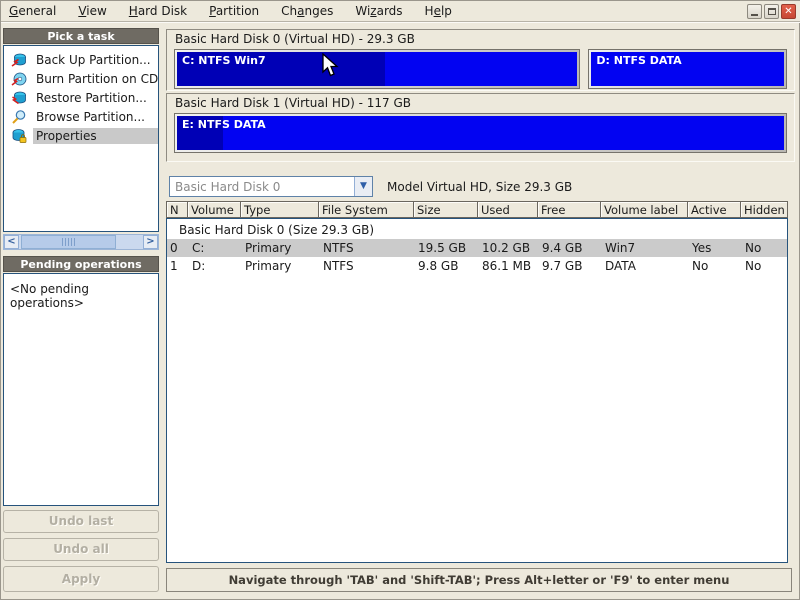  I want to click on disk0-title: Basic Hard Disk 0 (Virtual HD) - 29.3 GB, so click(295, 39).